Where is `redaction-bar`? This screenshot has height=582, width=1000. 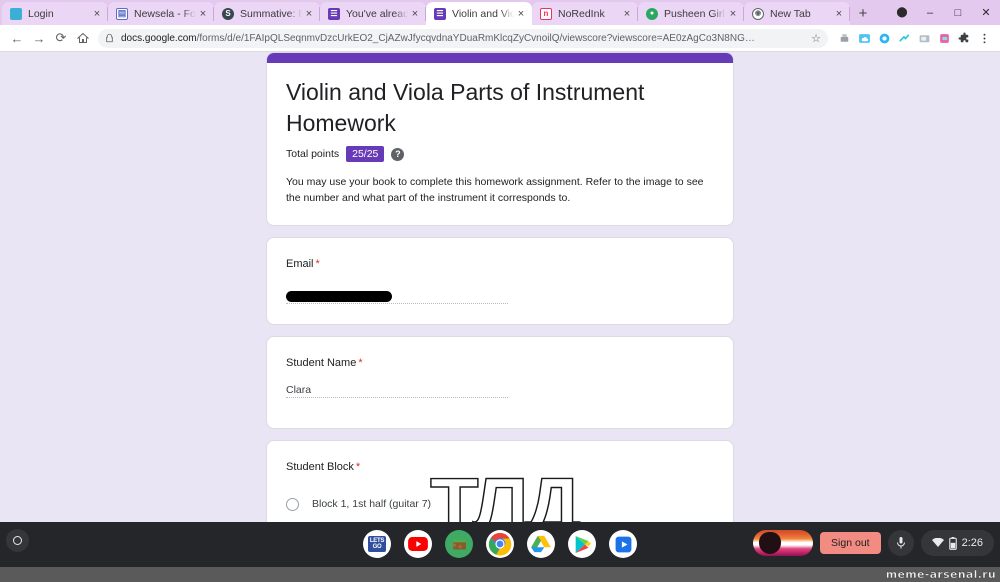
redaction-bar is located at coordinates (339, 296).